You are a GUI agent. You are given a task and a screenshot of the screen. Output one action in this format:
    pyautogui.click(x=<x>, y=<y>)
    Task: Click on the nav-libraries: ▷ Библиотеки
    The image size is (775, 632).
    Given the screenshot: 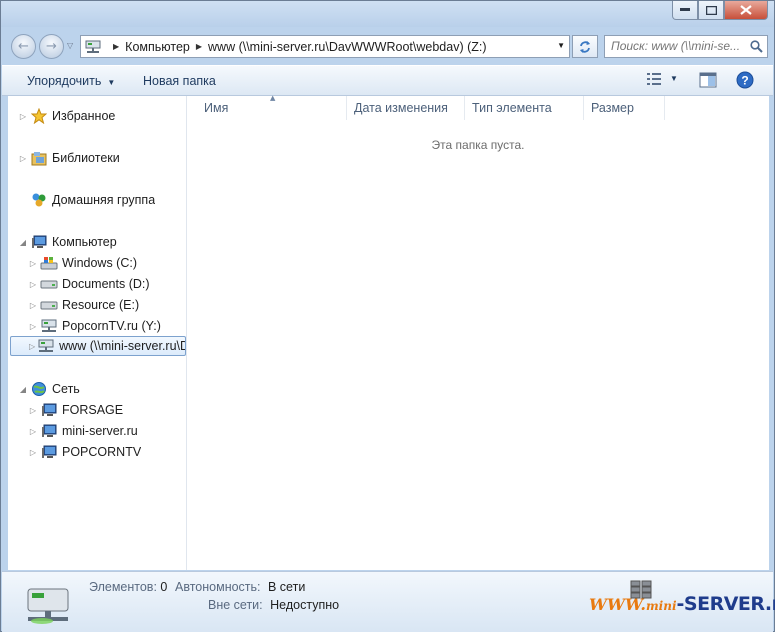 What is the action you would take?
    pyautogui.click(x=69, y=158)
    